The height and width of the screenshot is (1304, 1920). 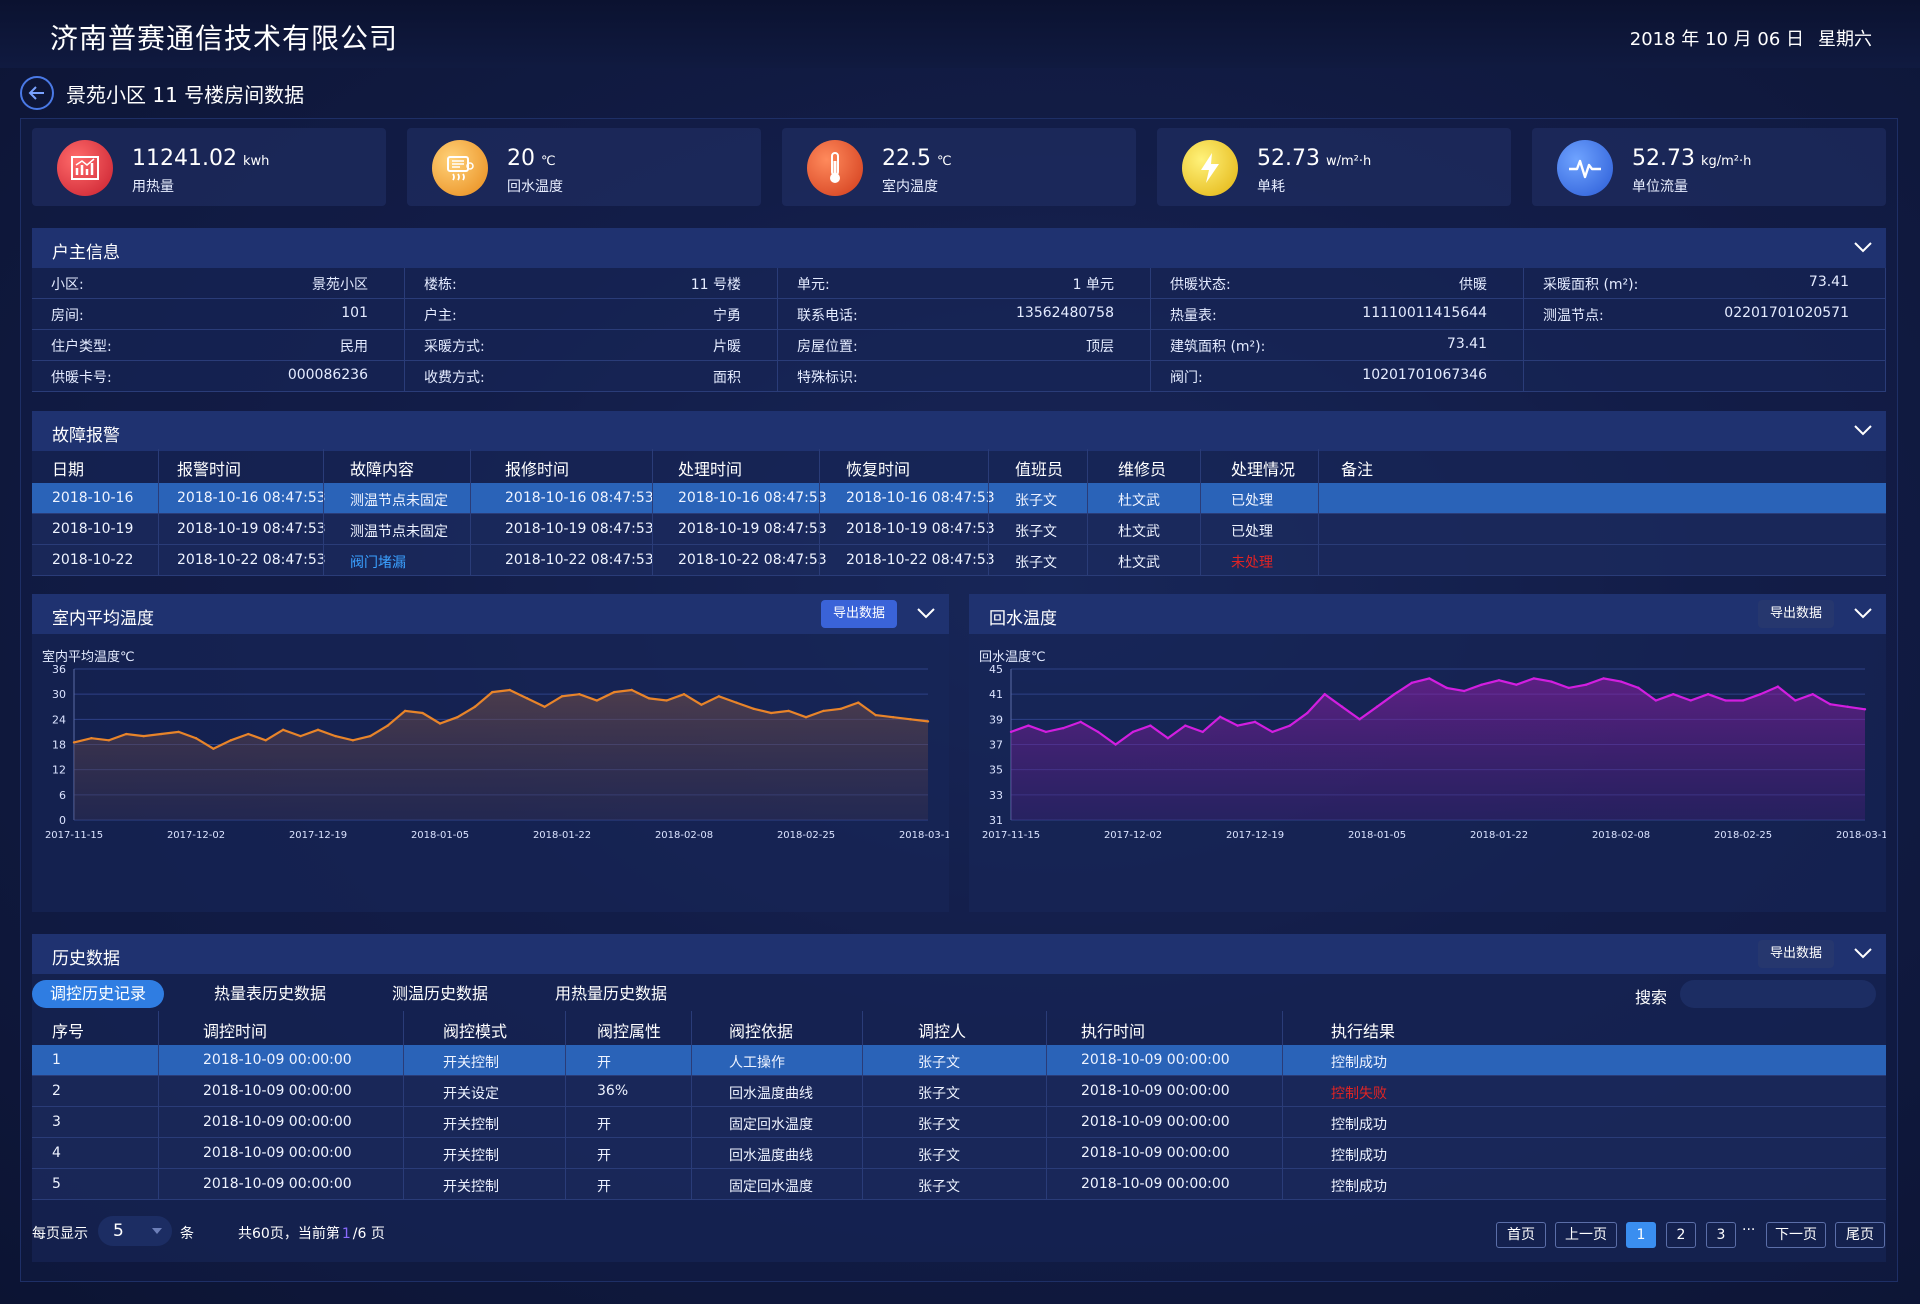 I want to click on stat-label: 单位流量, so click(x=1660, y=187).